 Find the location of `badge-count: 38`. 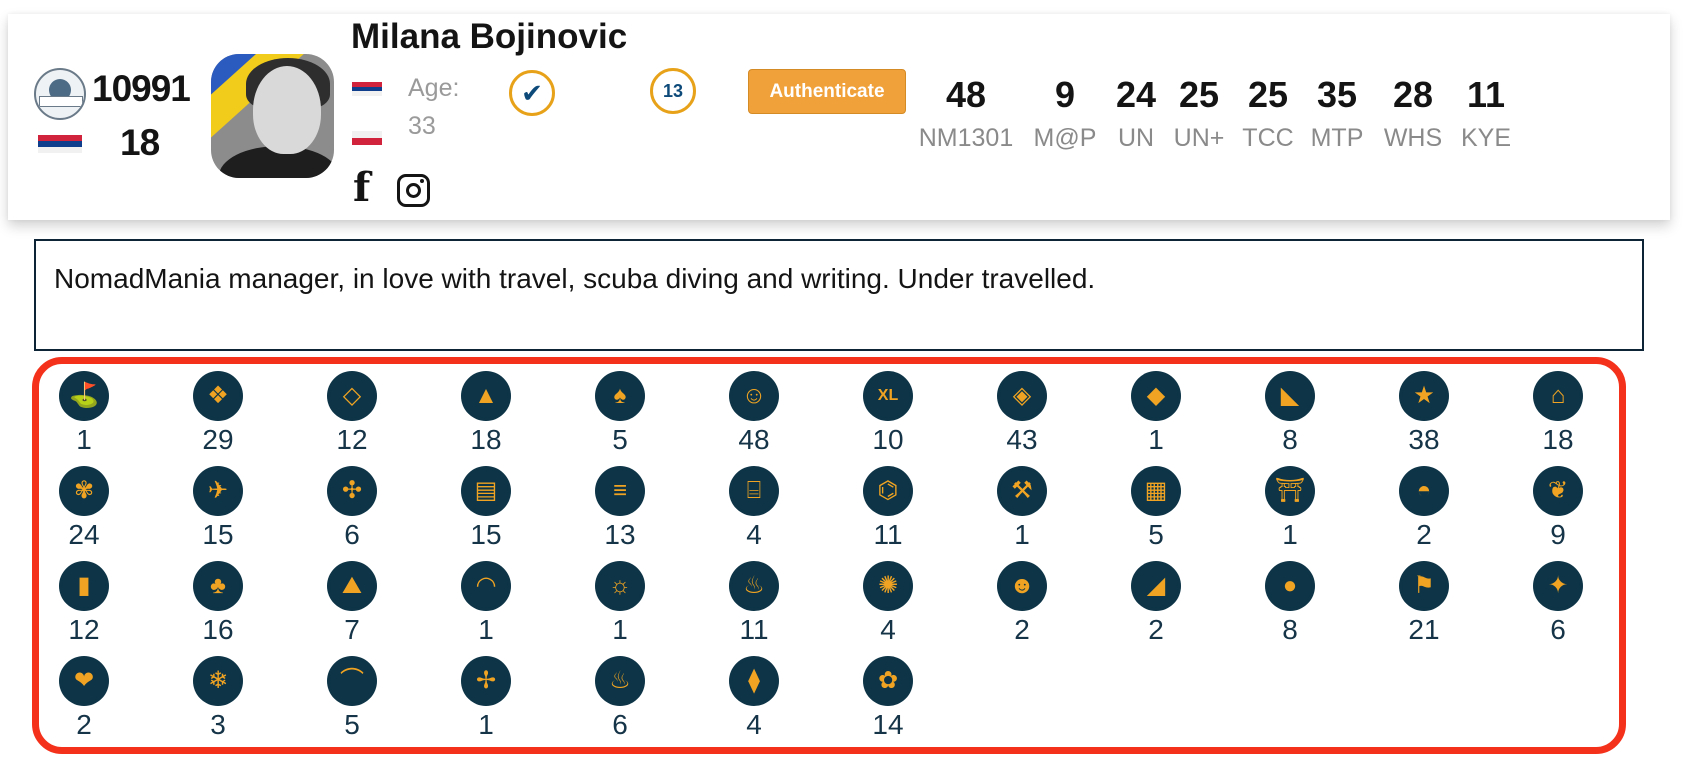

badge-count: 38 is located at coordinates (1424, 439).